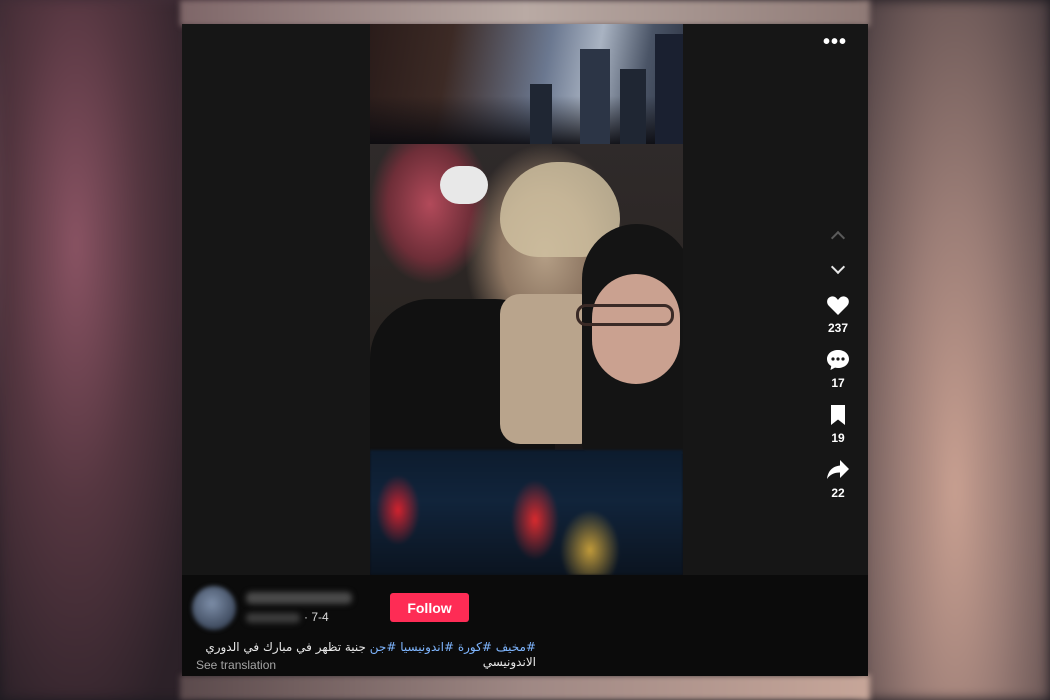 This screenshot has width=1050, height=700. I want to click on username-blurred, so click(299, 598).